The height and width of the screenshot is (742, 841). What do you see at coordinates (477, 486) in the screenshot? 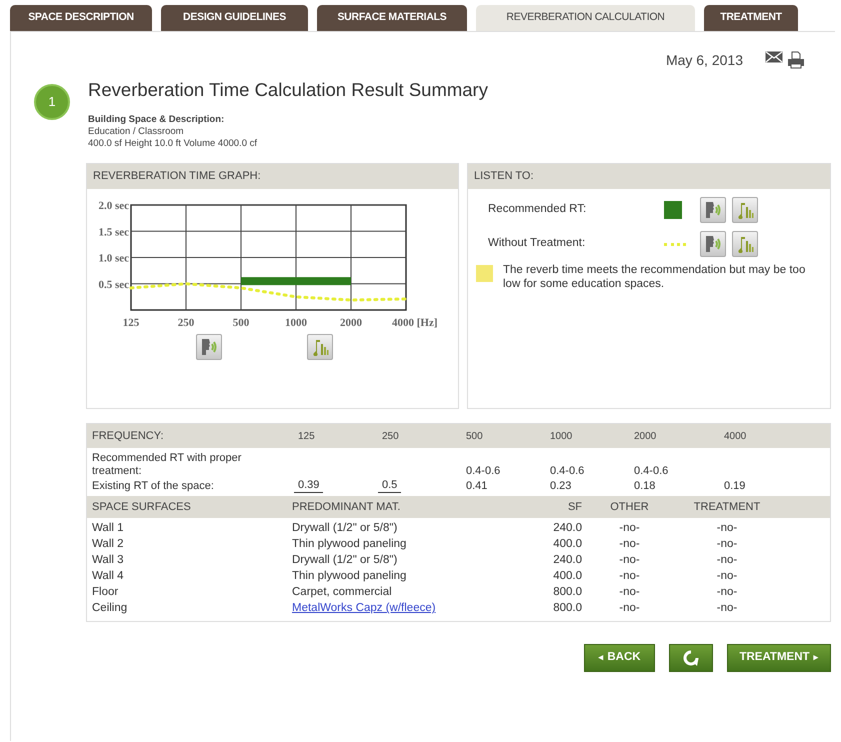
I see `table-cell: 0.41` at bounding box center [477, 486].